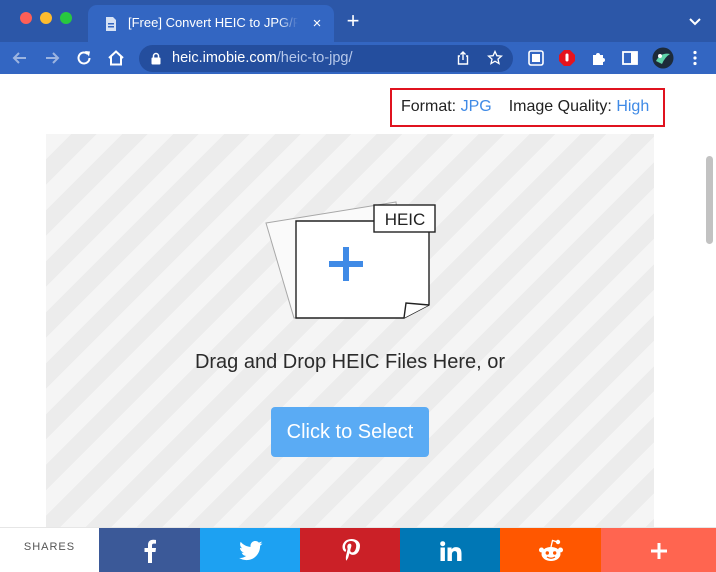  Describe the element at coordinates (695, 21) in the screenshot. I see `chevron-down-icon` at that location.